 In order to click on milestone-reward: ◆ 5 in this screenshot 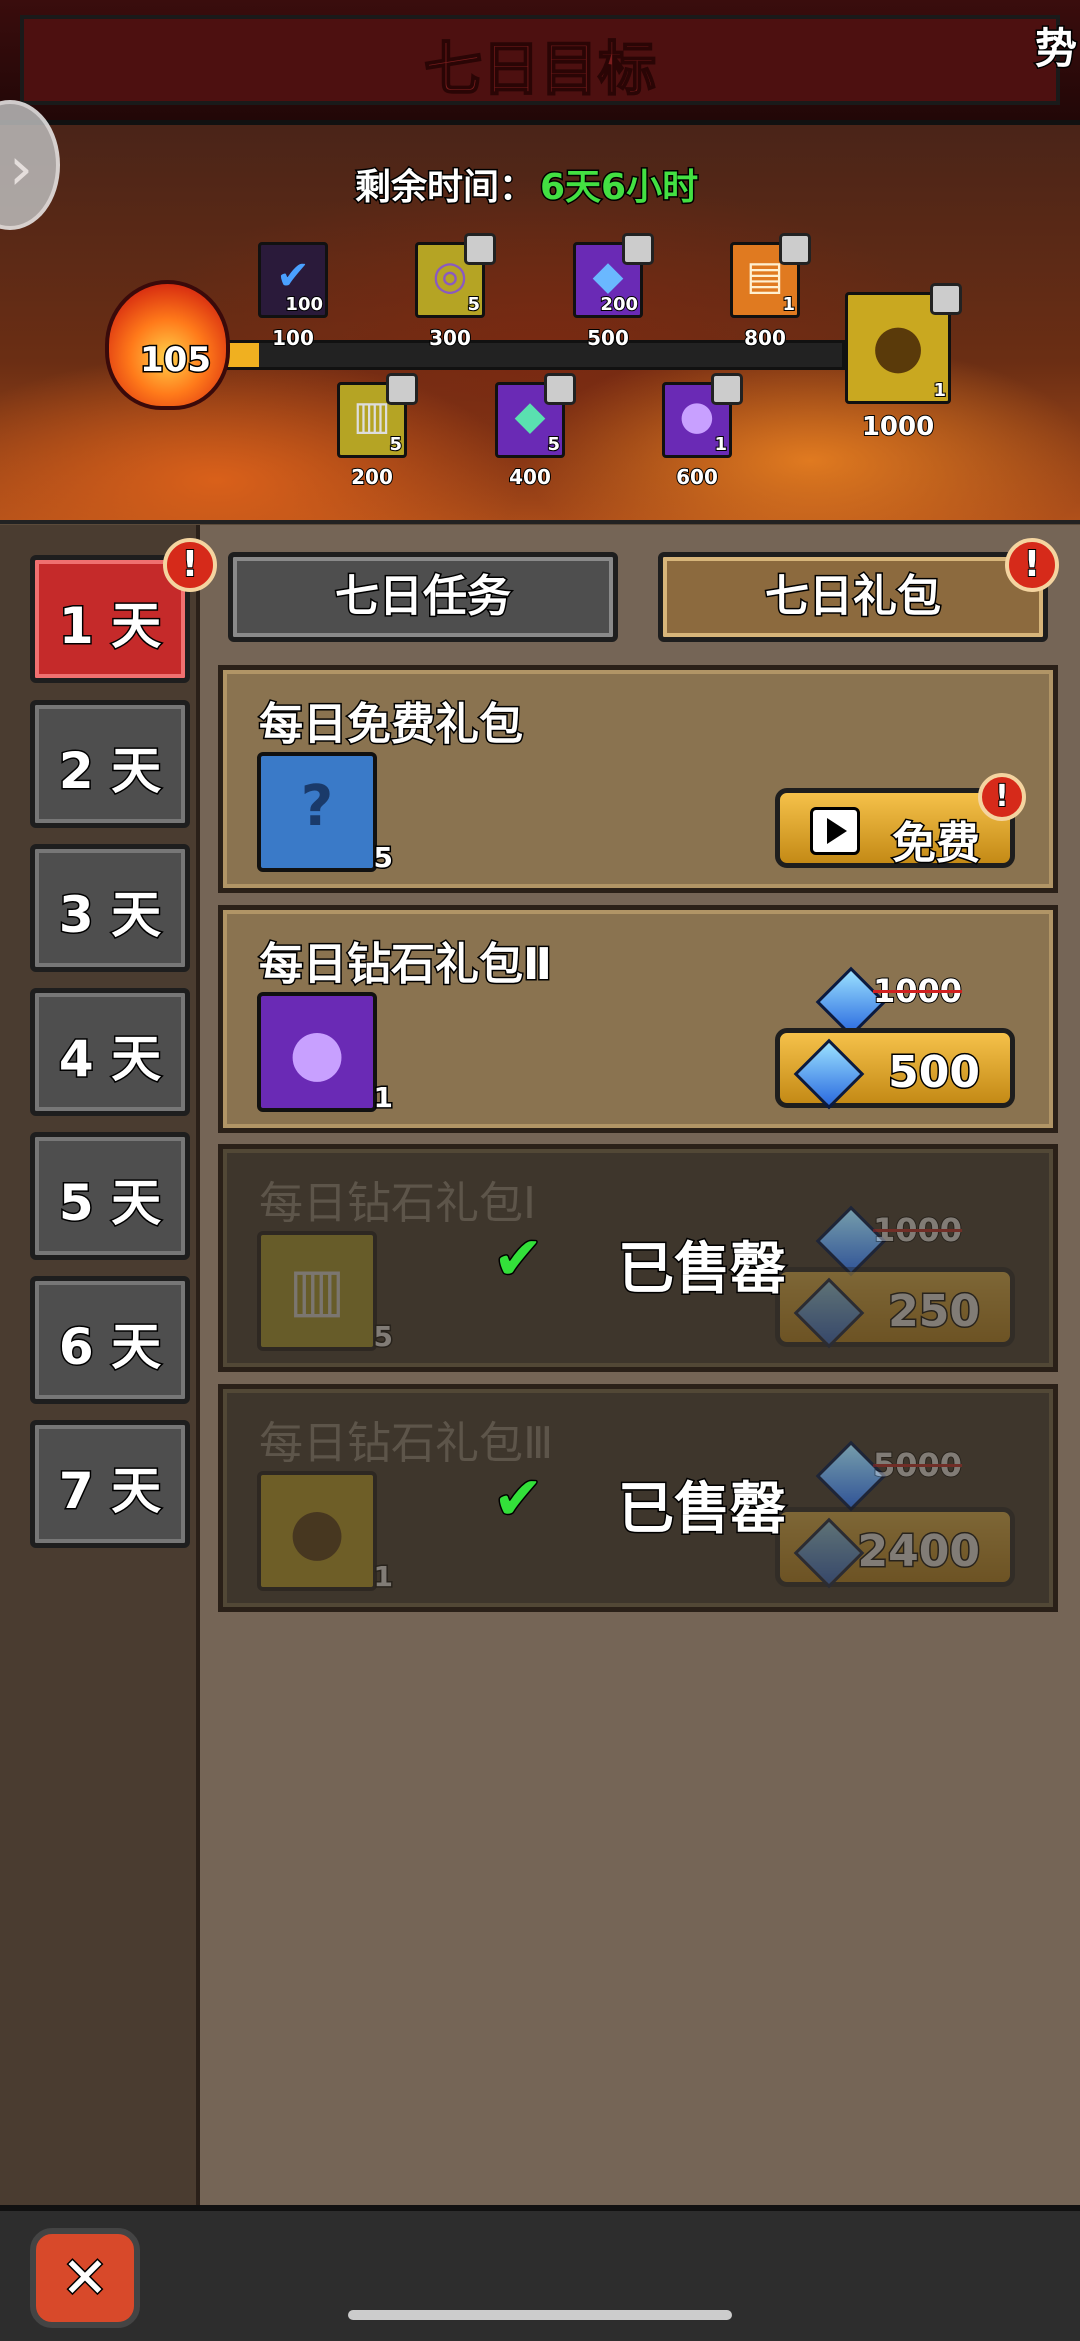, I will do `click(535, 415)`.